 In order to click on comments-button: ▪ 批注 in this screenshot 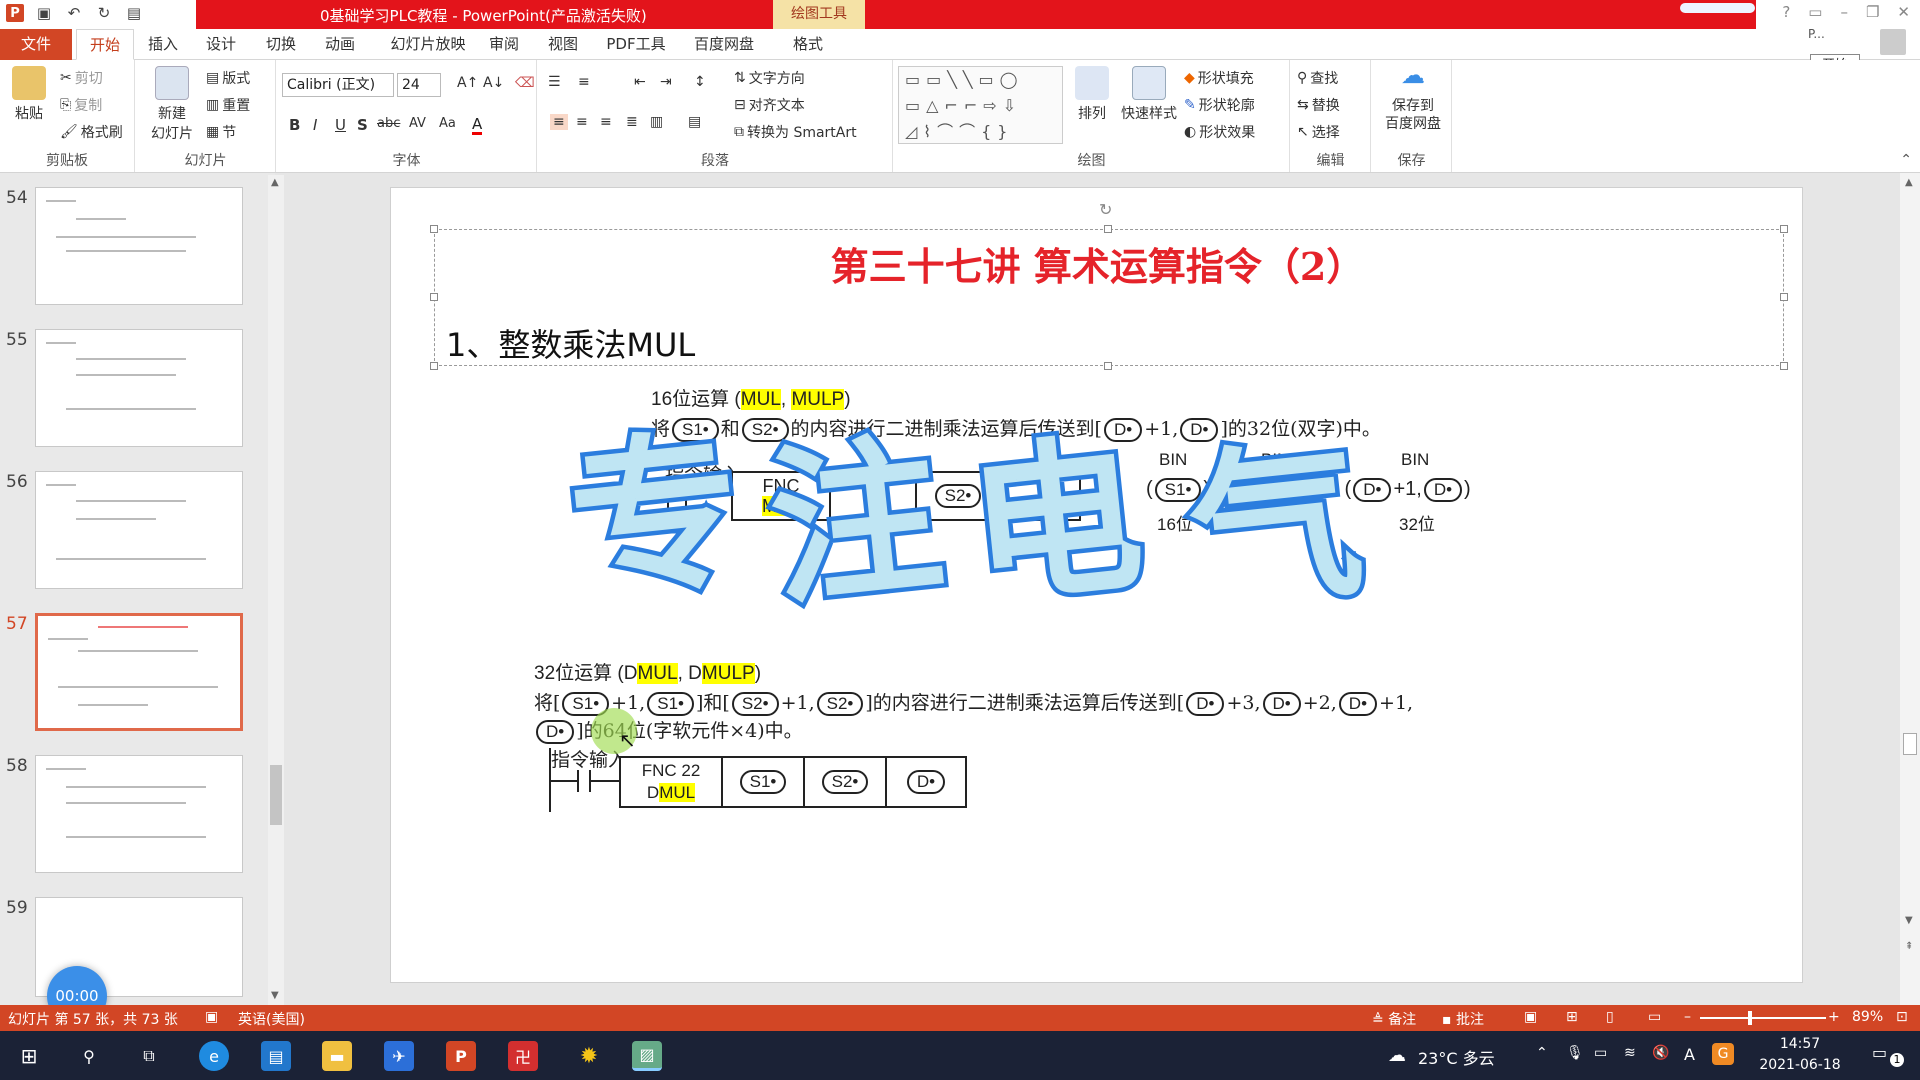, I will do `click(1463, 1019)`.